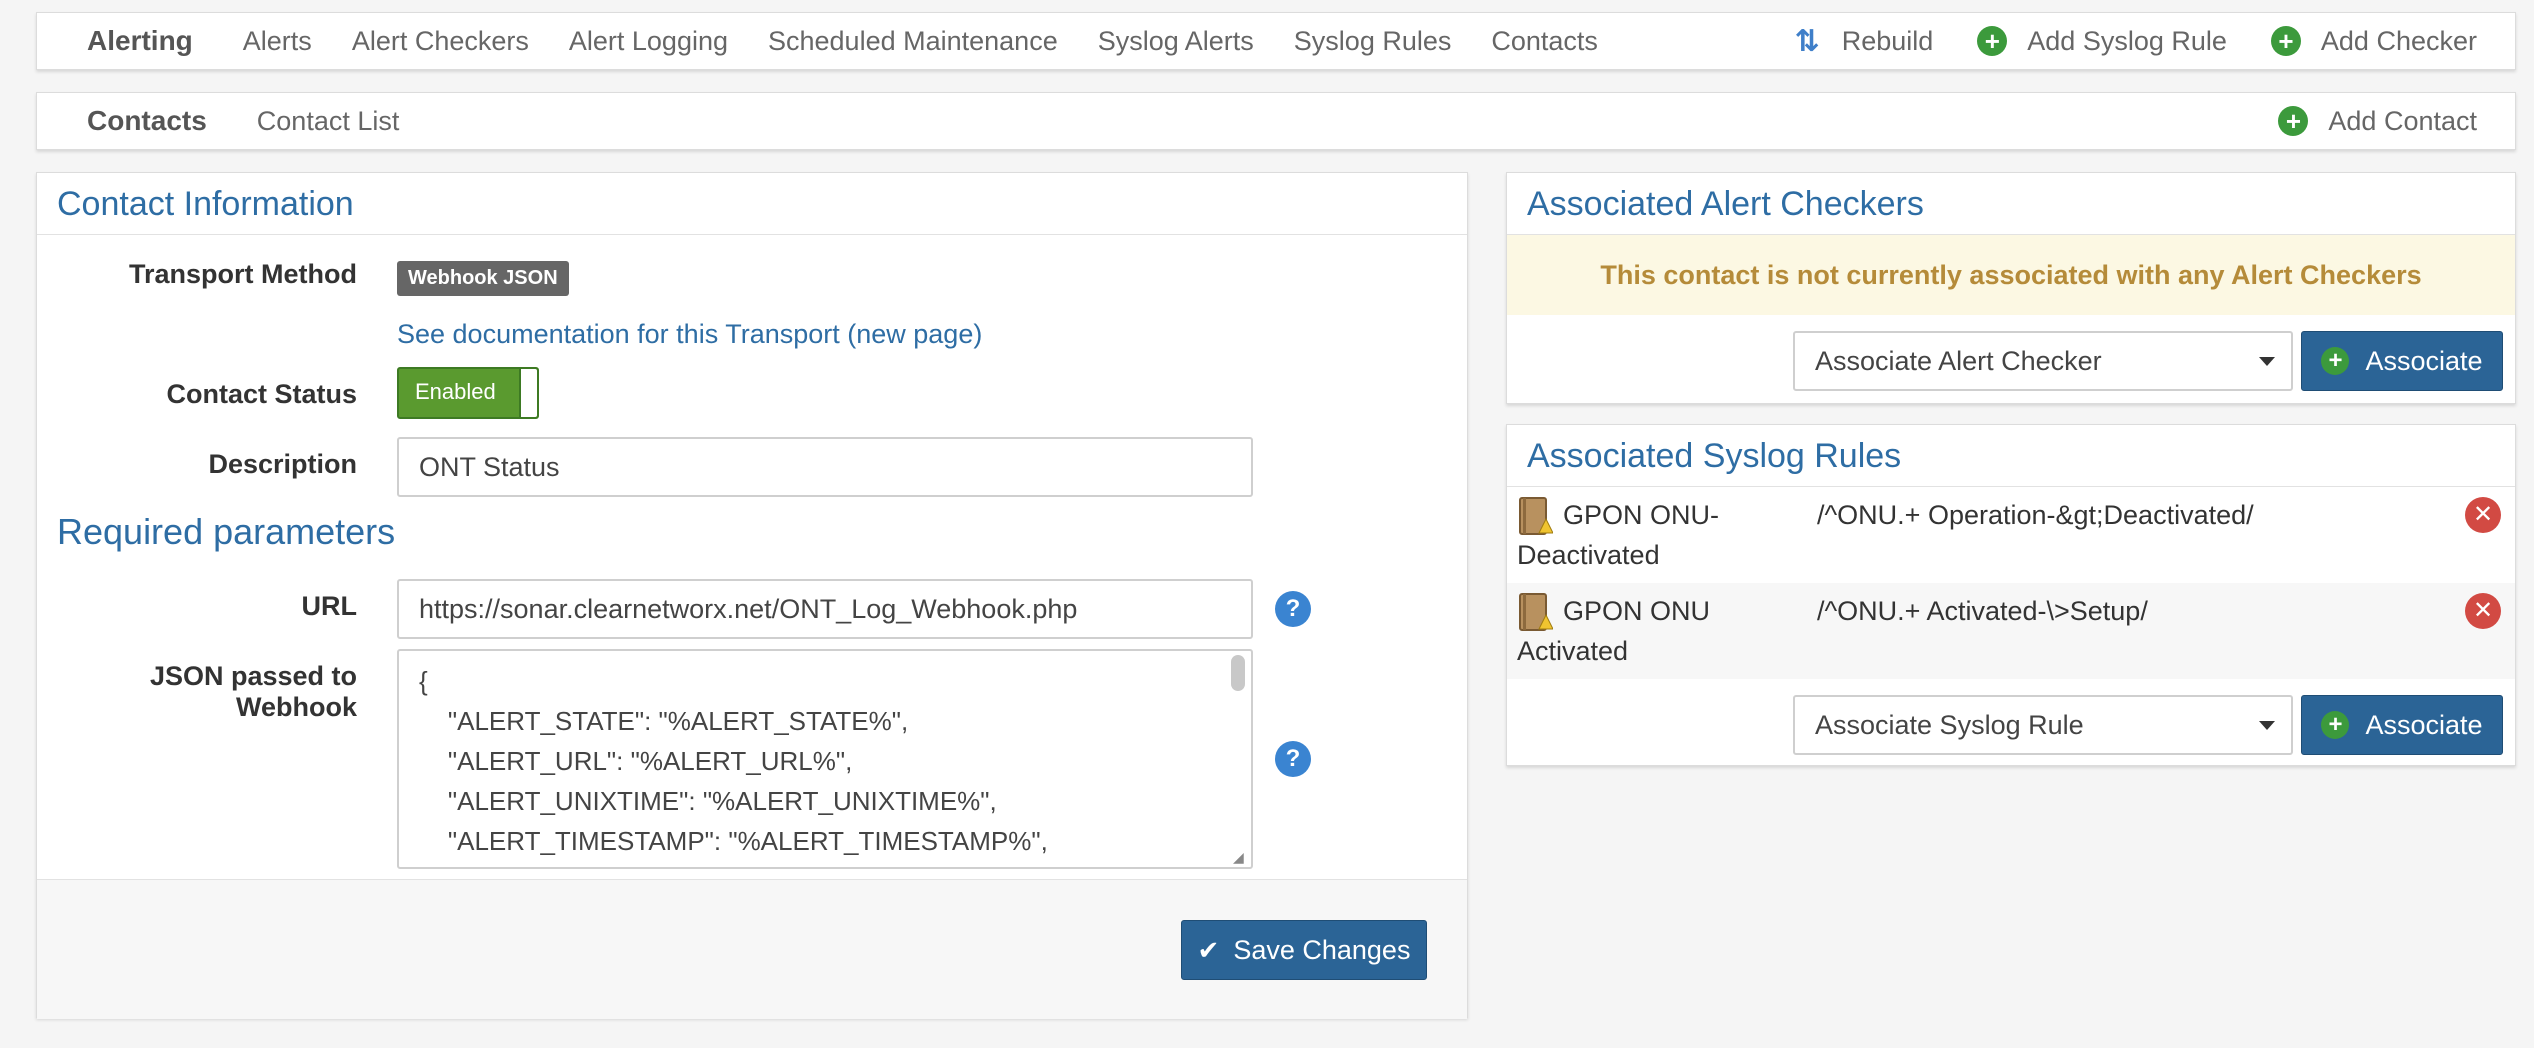 The image size is (2534, 1048). I want to click on select-value: Associate Alert Checker, so click(1958, 361).